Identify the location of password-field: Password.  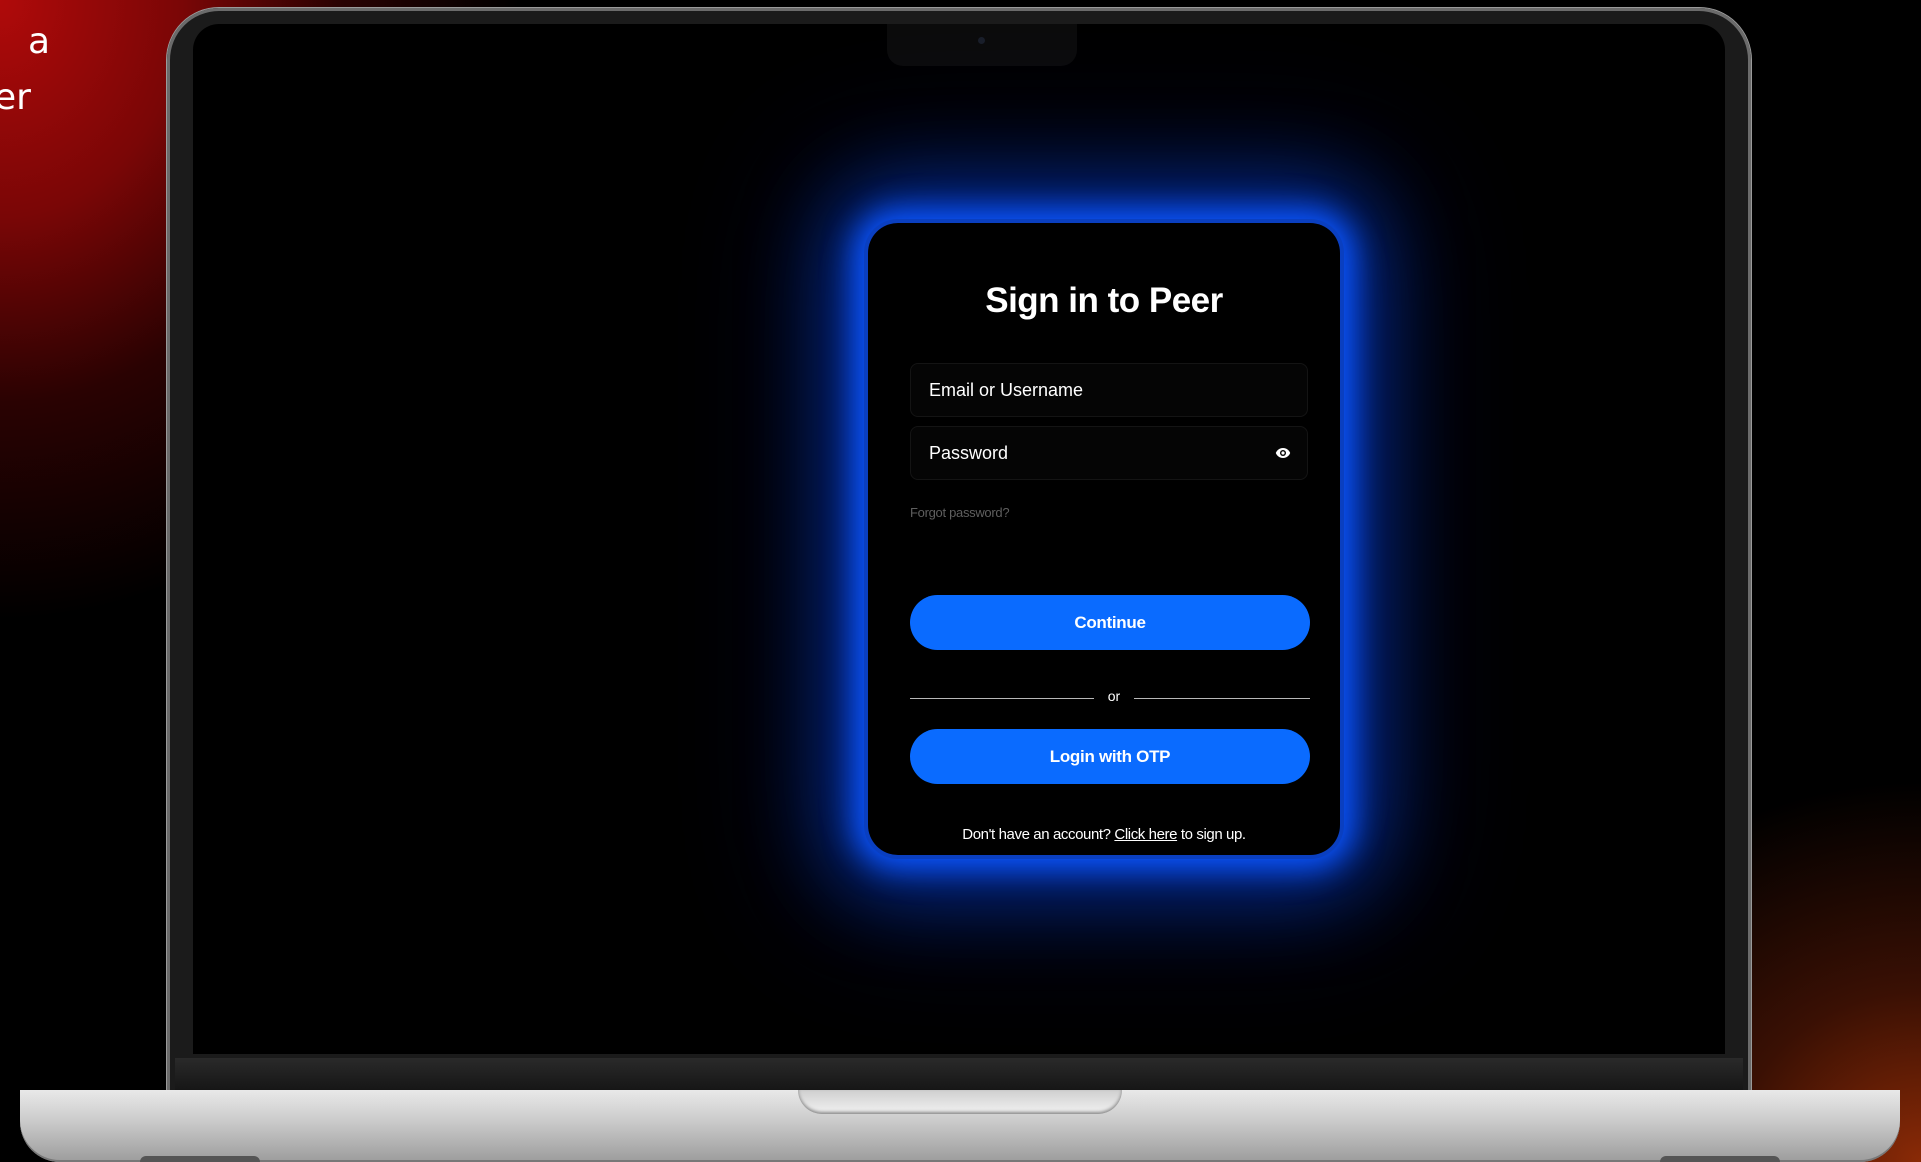
(1109, 453).